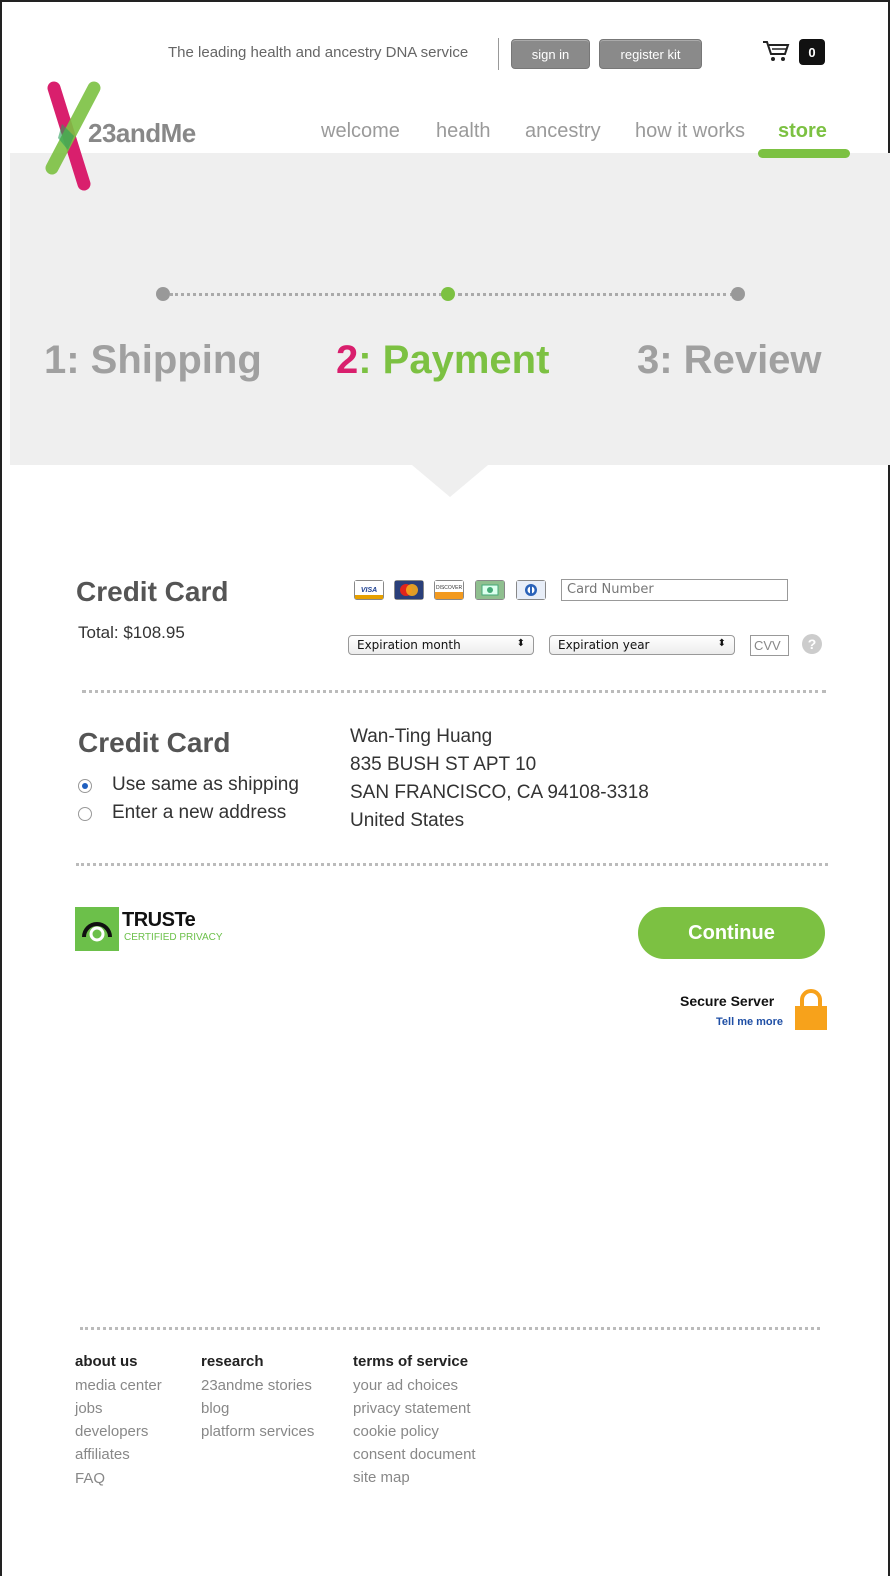 The height and width of the screenshot is (1578, 896). I want to click on nav-ancestry: ancestry, so click(563, 131).